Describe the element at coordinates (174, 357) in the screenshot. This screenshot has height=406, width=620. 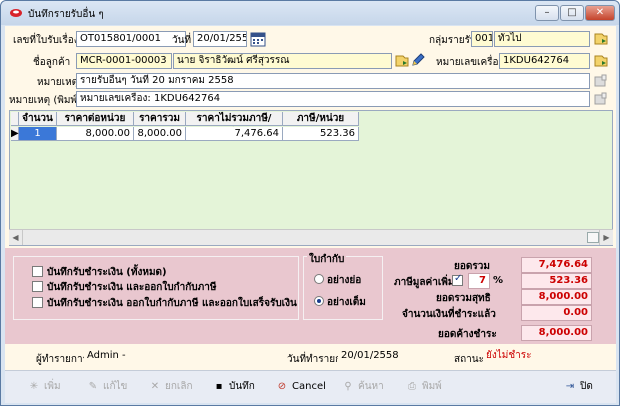
I see `user-value: Admin -` at that location.